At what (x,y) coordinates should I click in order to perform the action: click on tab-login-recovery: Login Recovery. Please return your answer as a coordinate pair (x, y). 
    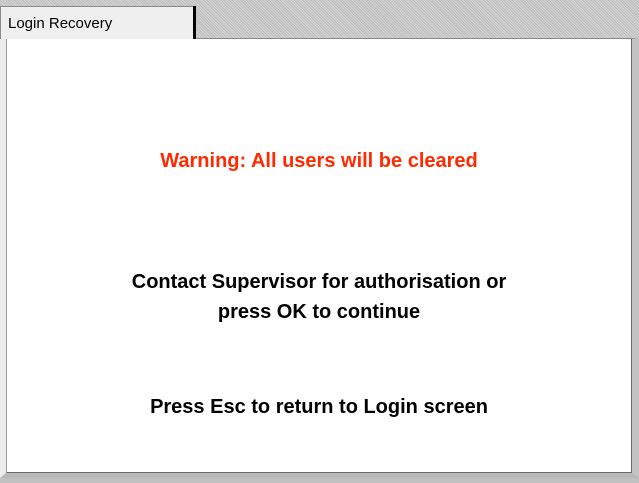
    Looking at the image, I should click on (98, 22).